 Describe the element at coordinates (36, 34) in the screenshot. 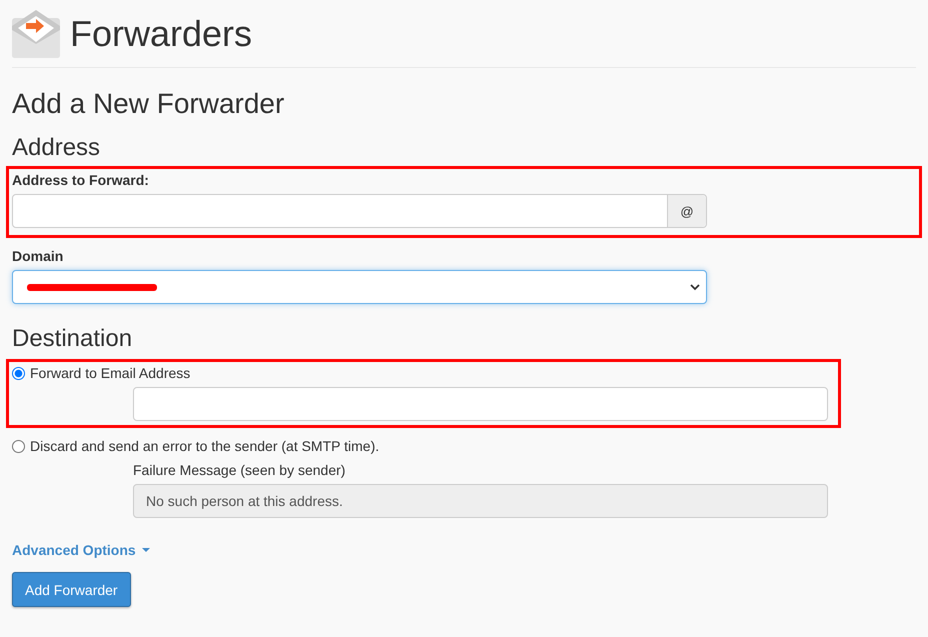

I see `envelope-icon` at that location.